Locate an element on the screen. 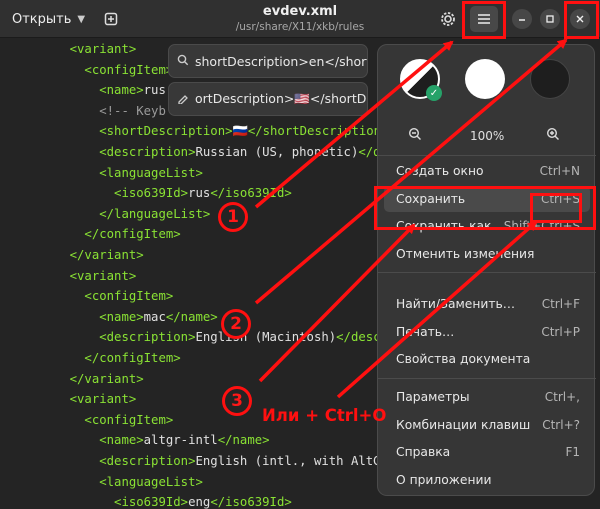 This screenshot has height=509, width=600. step-3-badge: 3 is located at coordinates (237, 401).